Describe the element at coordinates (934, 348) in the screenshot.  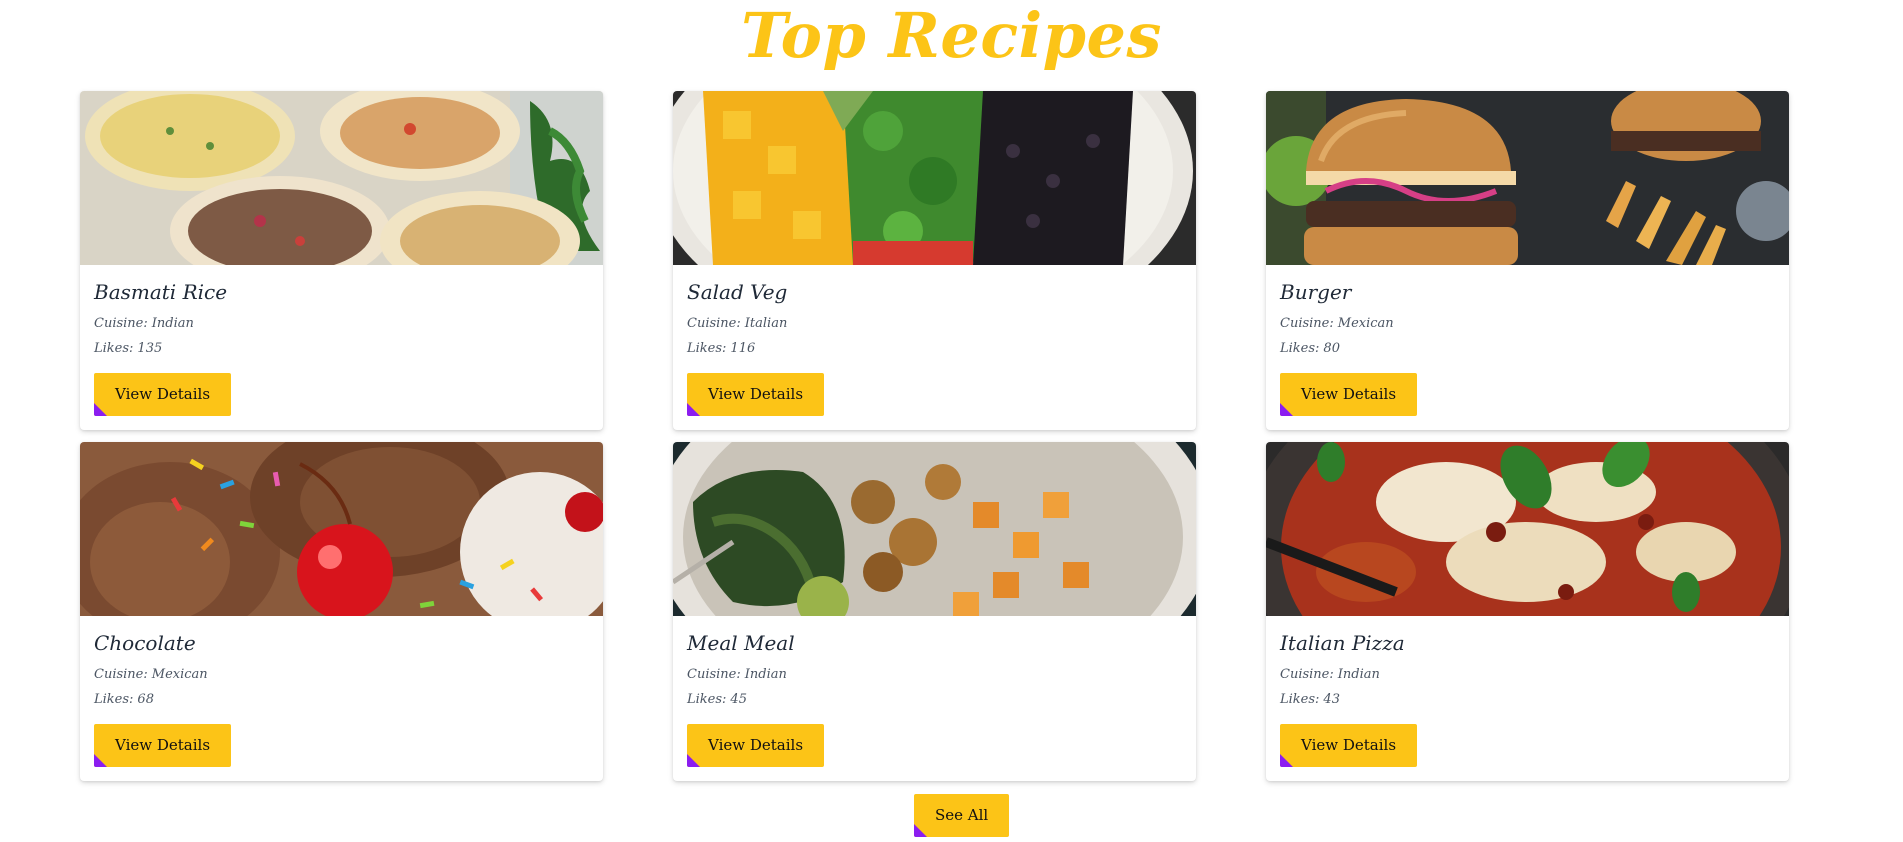
I see `recipe-likes: Likes: 116` at that location.